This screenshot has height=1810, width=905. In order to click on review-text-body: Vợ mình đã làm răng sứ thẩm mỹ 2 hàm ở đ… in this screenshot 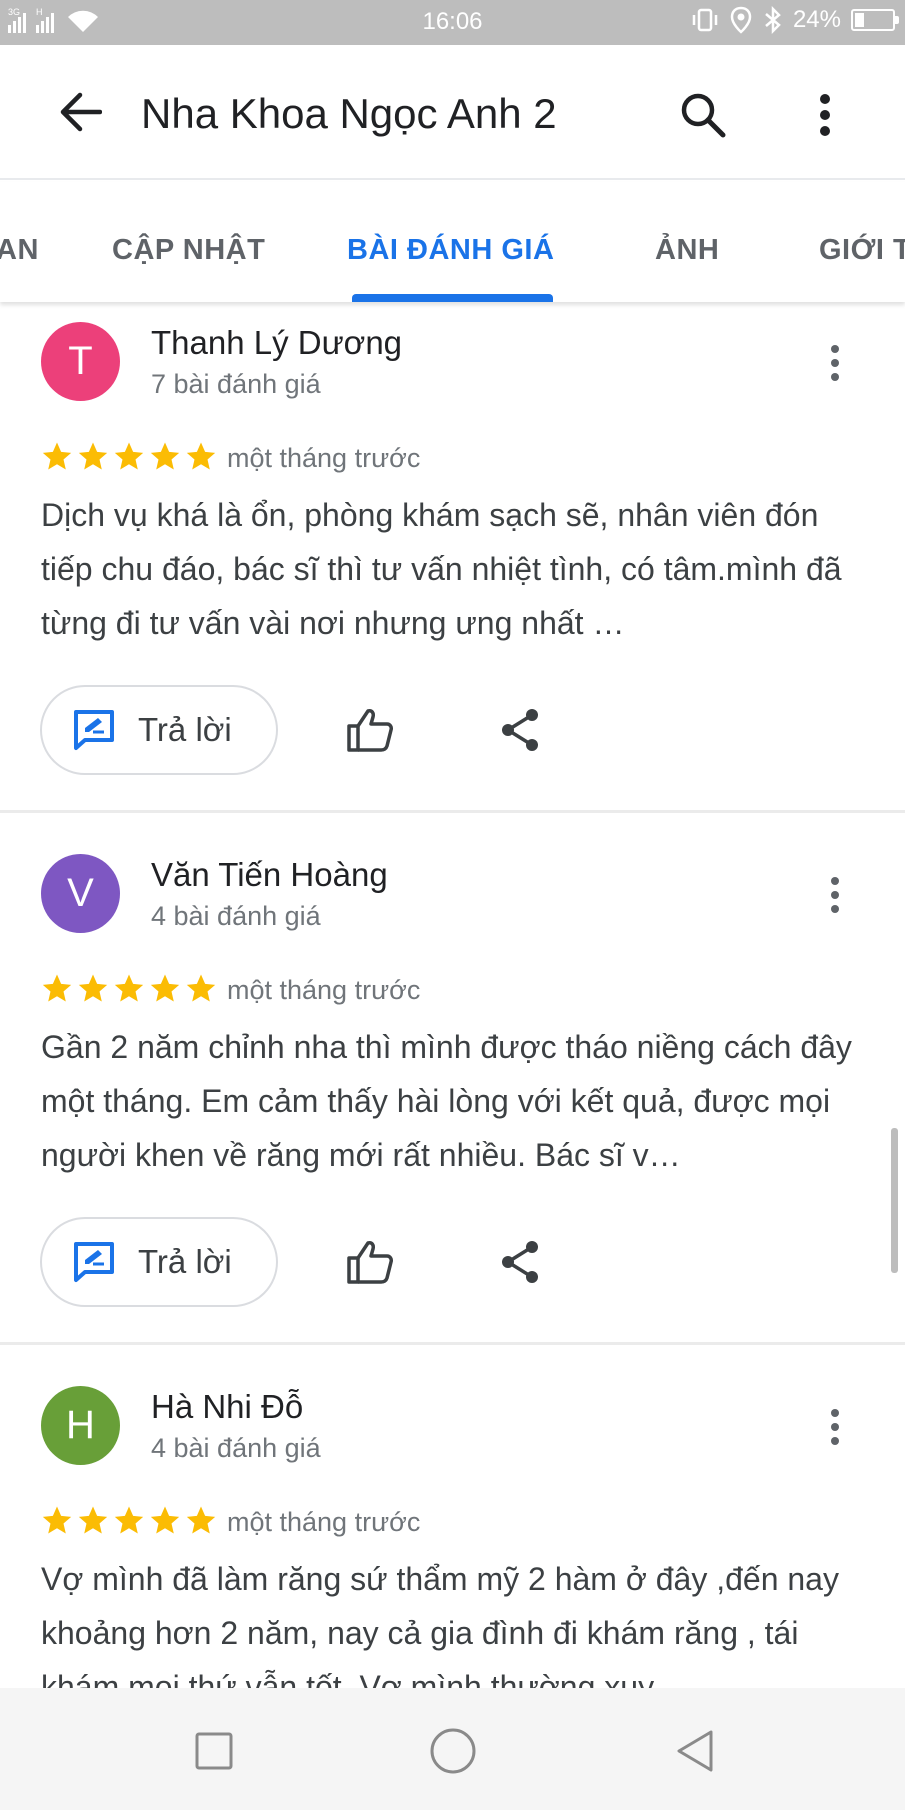, I will do `click(440, 1624)`.